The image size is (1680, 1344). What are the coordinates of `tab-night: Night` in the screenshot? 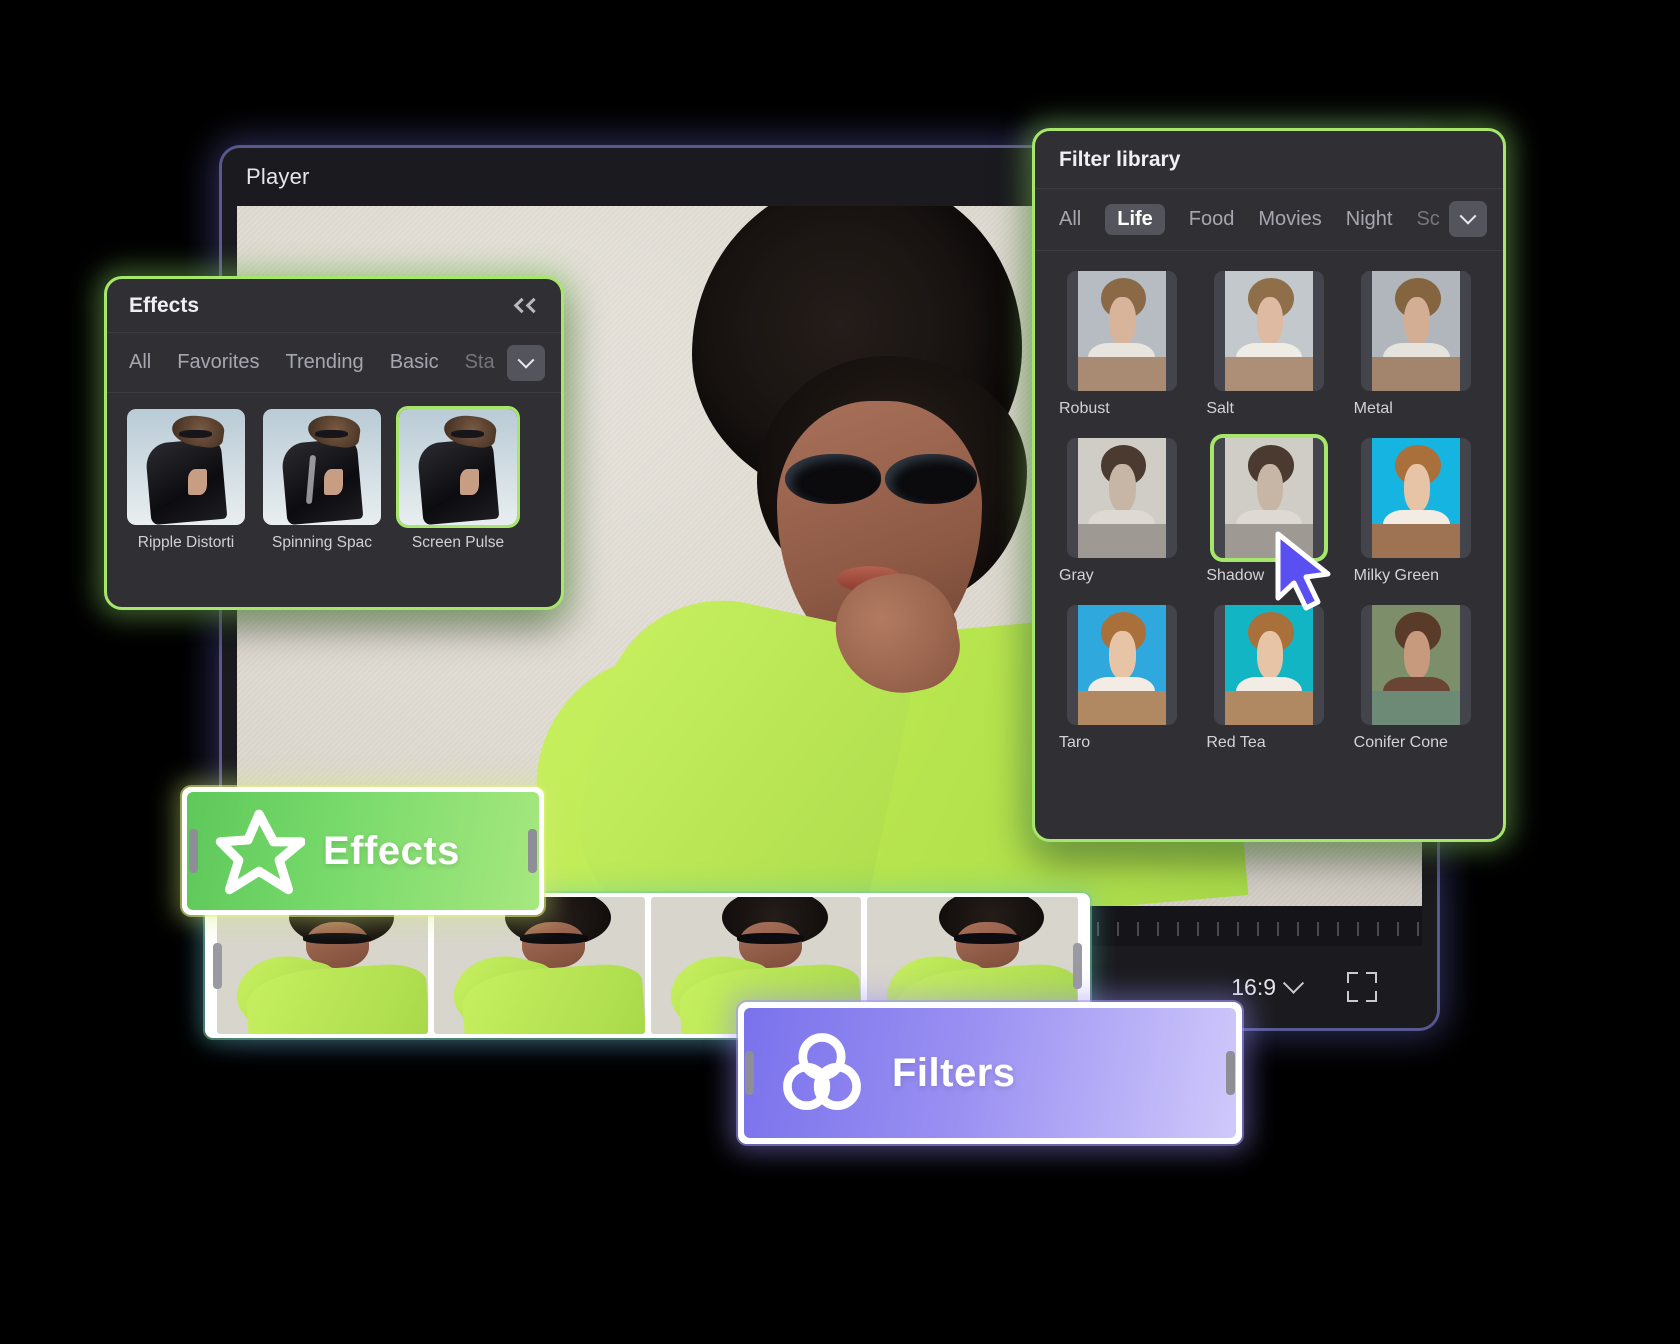 It's located at (1369, 219).